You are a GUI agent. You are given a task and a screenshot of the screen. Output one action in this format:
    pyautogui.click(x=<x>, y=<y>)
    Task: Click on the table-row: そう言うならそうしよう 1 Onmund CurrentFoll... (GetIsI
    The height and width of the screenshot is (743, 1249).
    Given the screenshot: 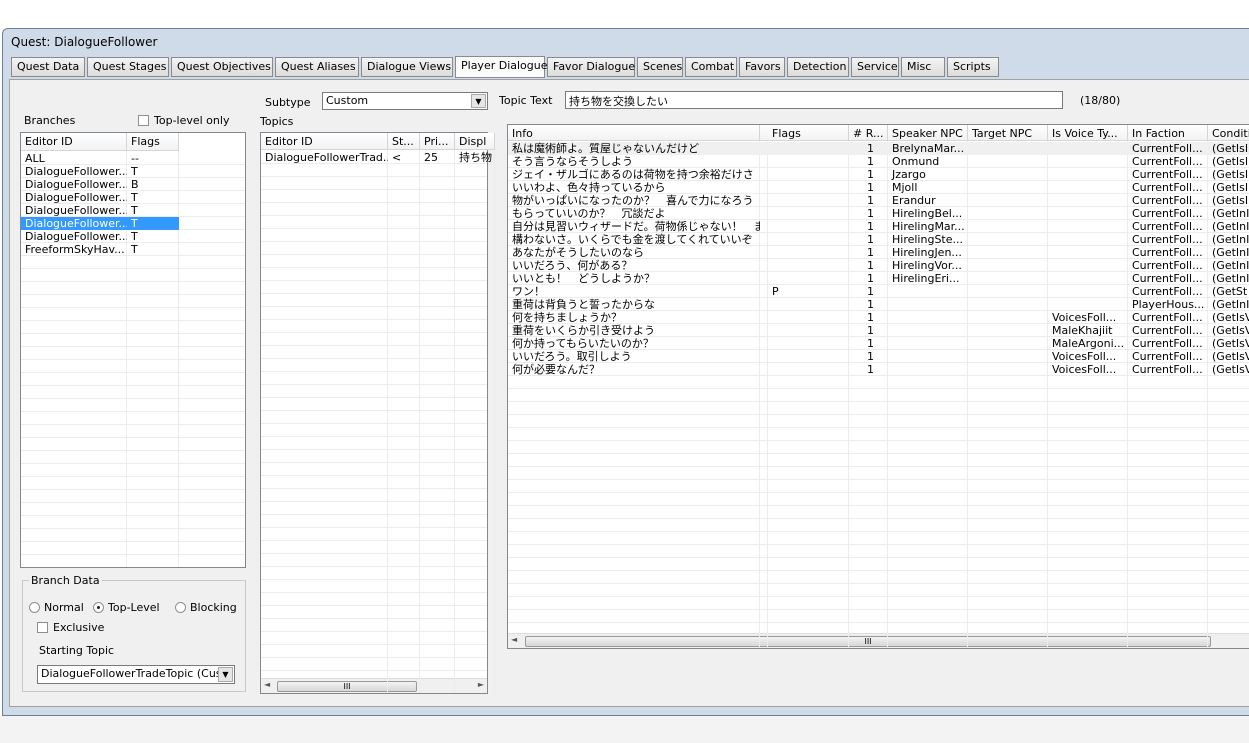 What is the action you would take?
    pyautogui.click(x=878, y=161)
    